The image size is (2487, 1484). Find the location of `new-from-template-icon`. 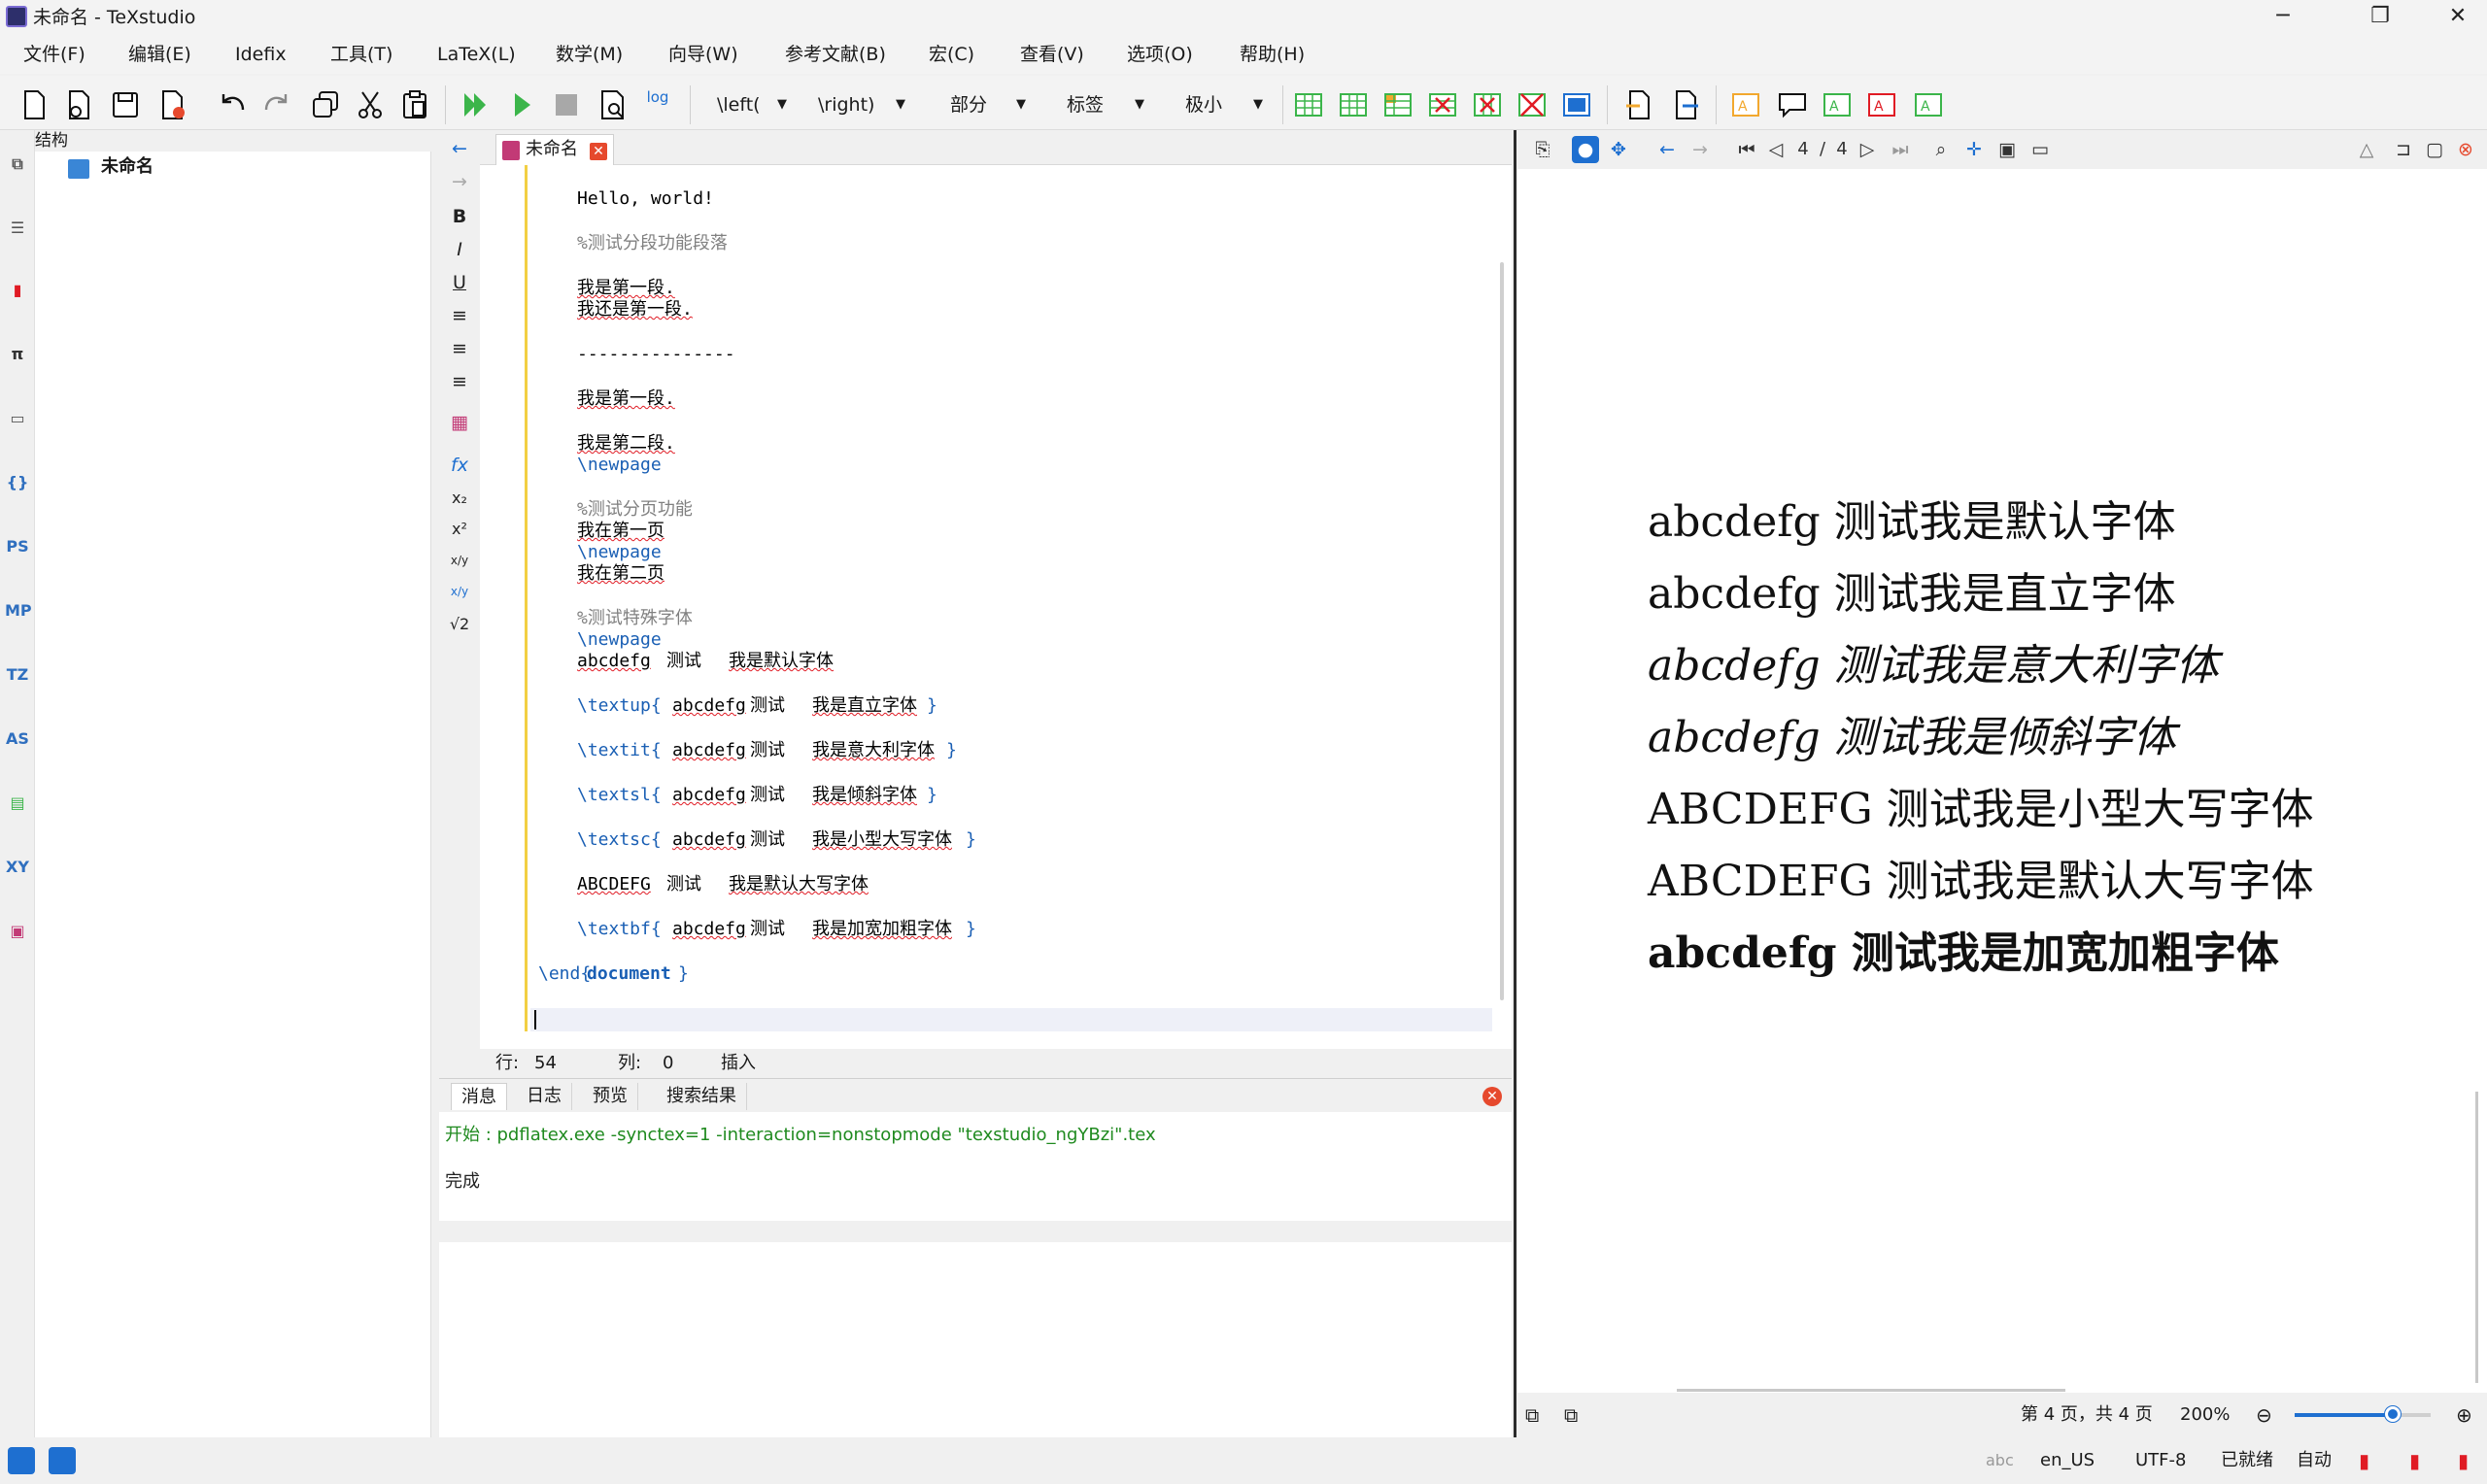

new-from-template-icon is located at coordinates (78, 104).